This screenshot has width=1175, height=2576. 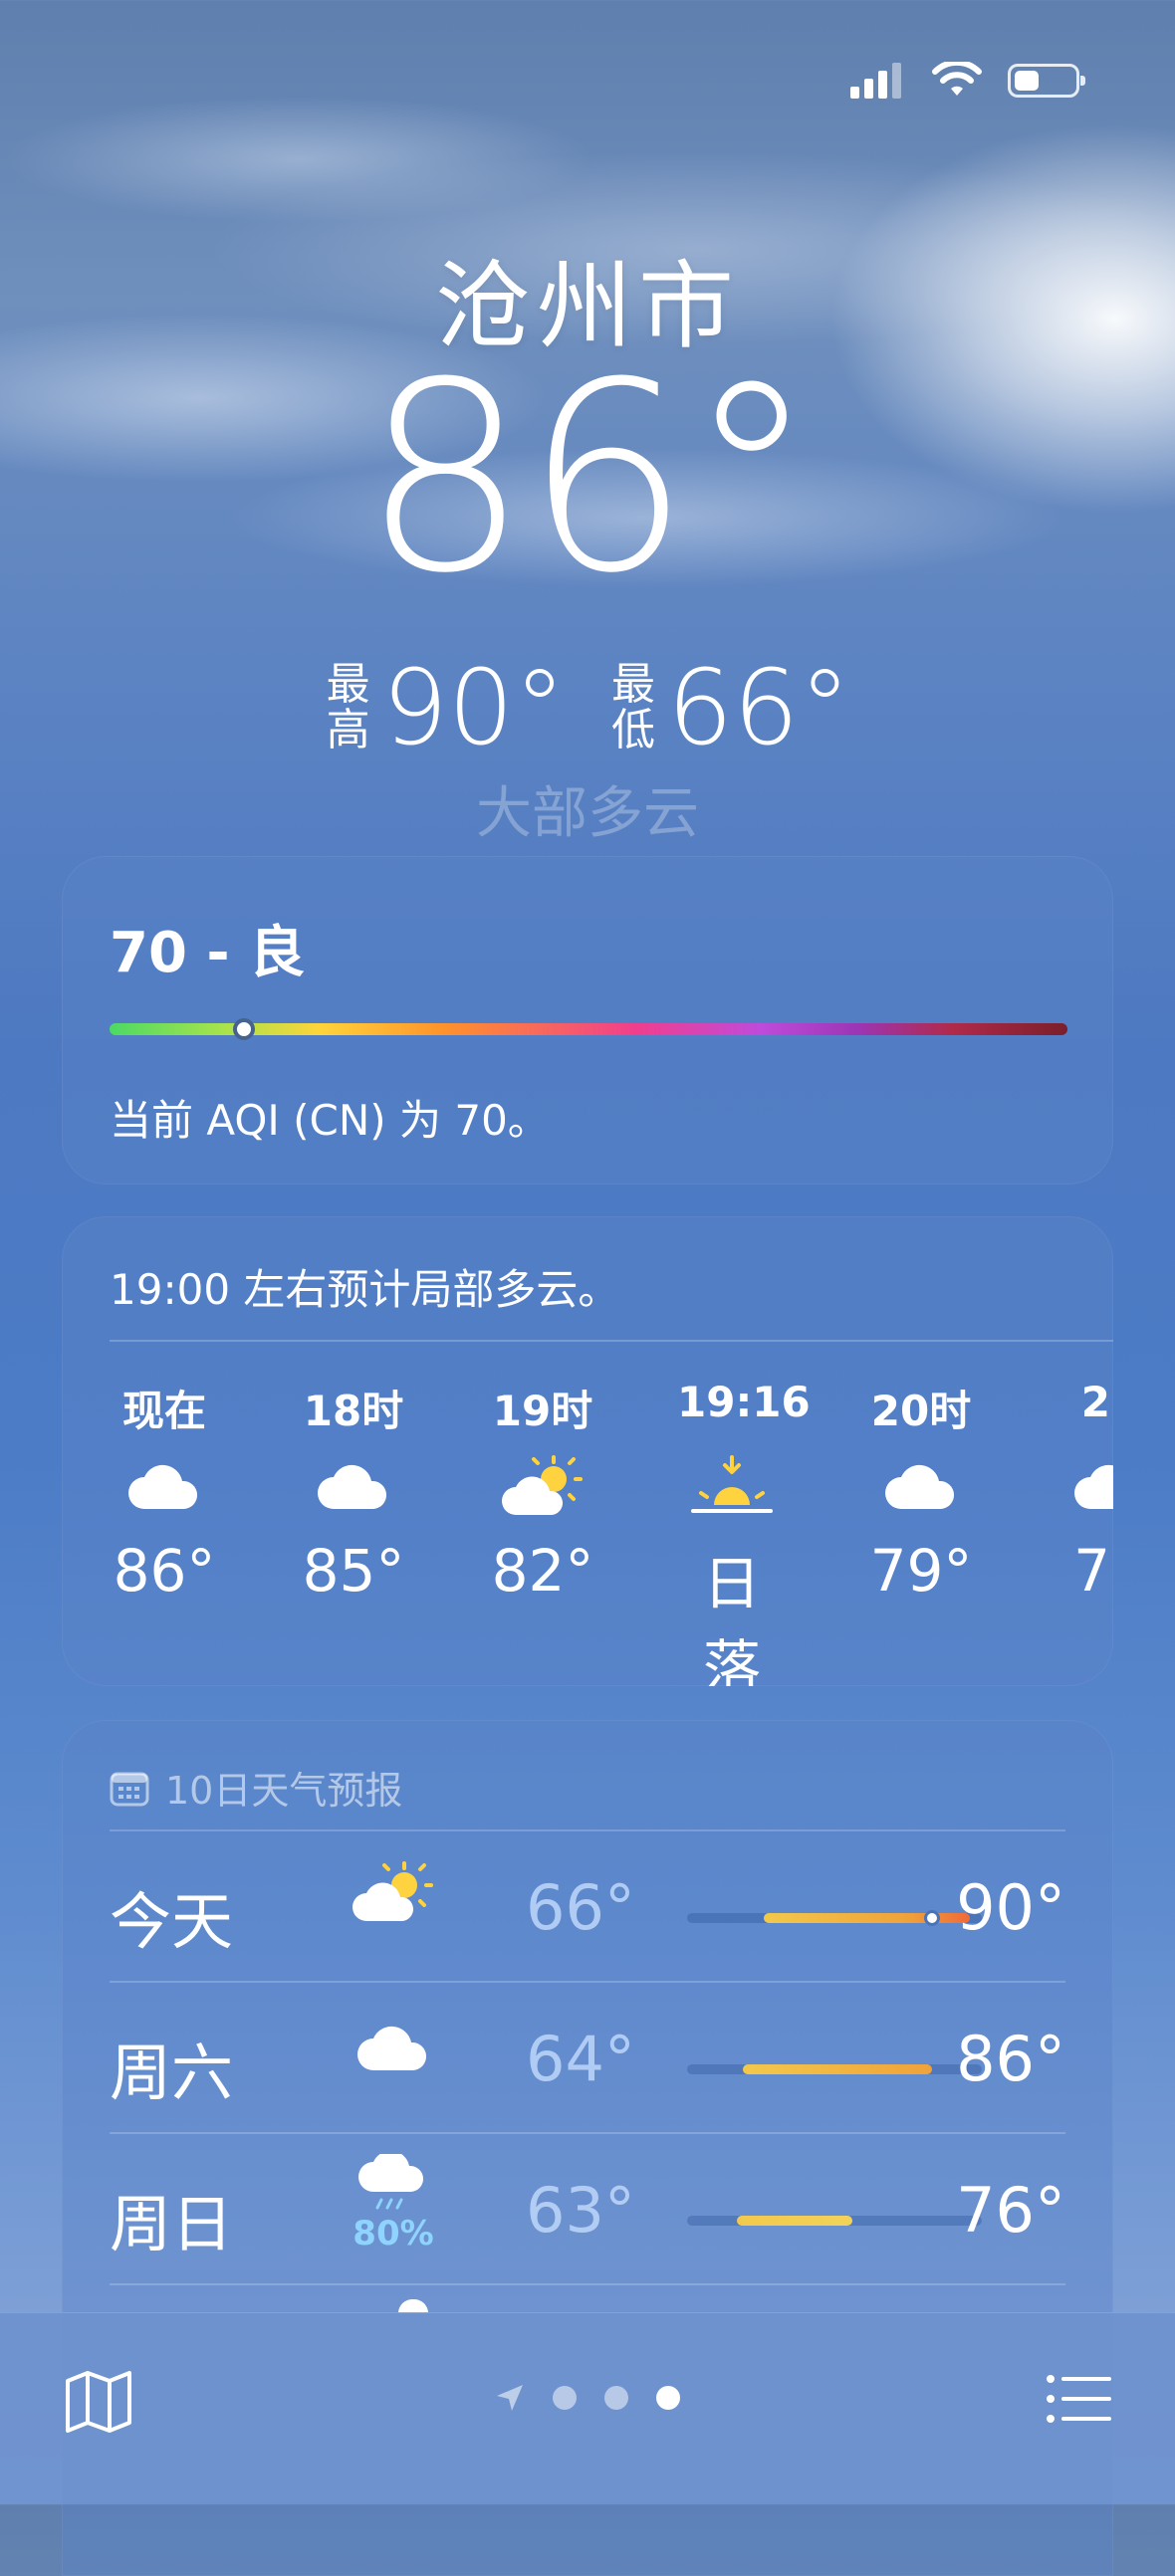 I want to click on aqi-card: 70 - 良 当前 AQI (CN) 为 70。, so click(x=587, y=1020).